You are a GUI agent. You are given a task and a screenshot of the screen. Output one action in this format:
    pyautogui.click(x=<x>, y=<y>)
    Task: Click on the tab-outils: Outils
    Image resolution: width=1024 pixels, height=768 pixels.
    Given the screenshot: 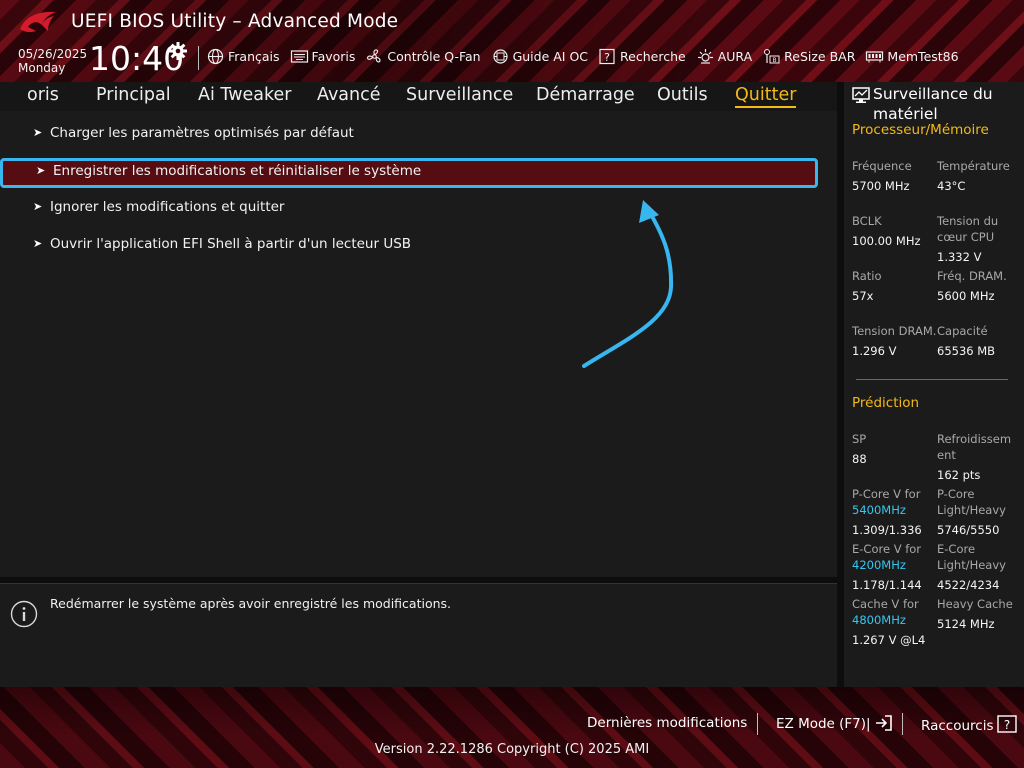 What is the action you would take?
    pyautogui.click(x=682, y=95)
    